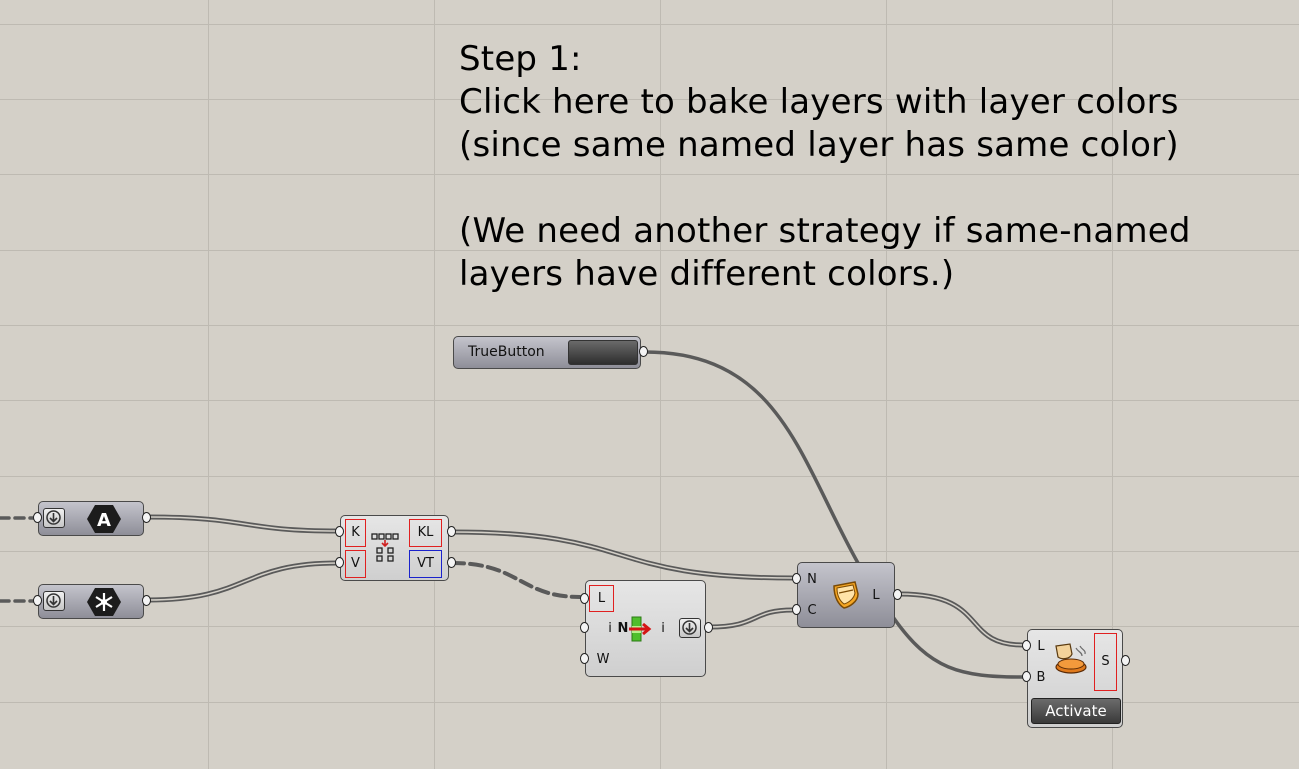  I want to click on true-button-component: TrueButton, so click(547, 352).